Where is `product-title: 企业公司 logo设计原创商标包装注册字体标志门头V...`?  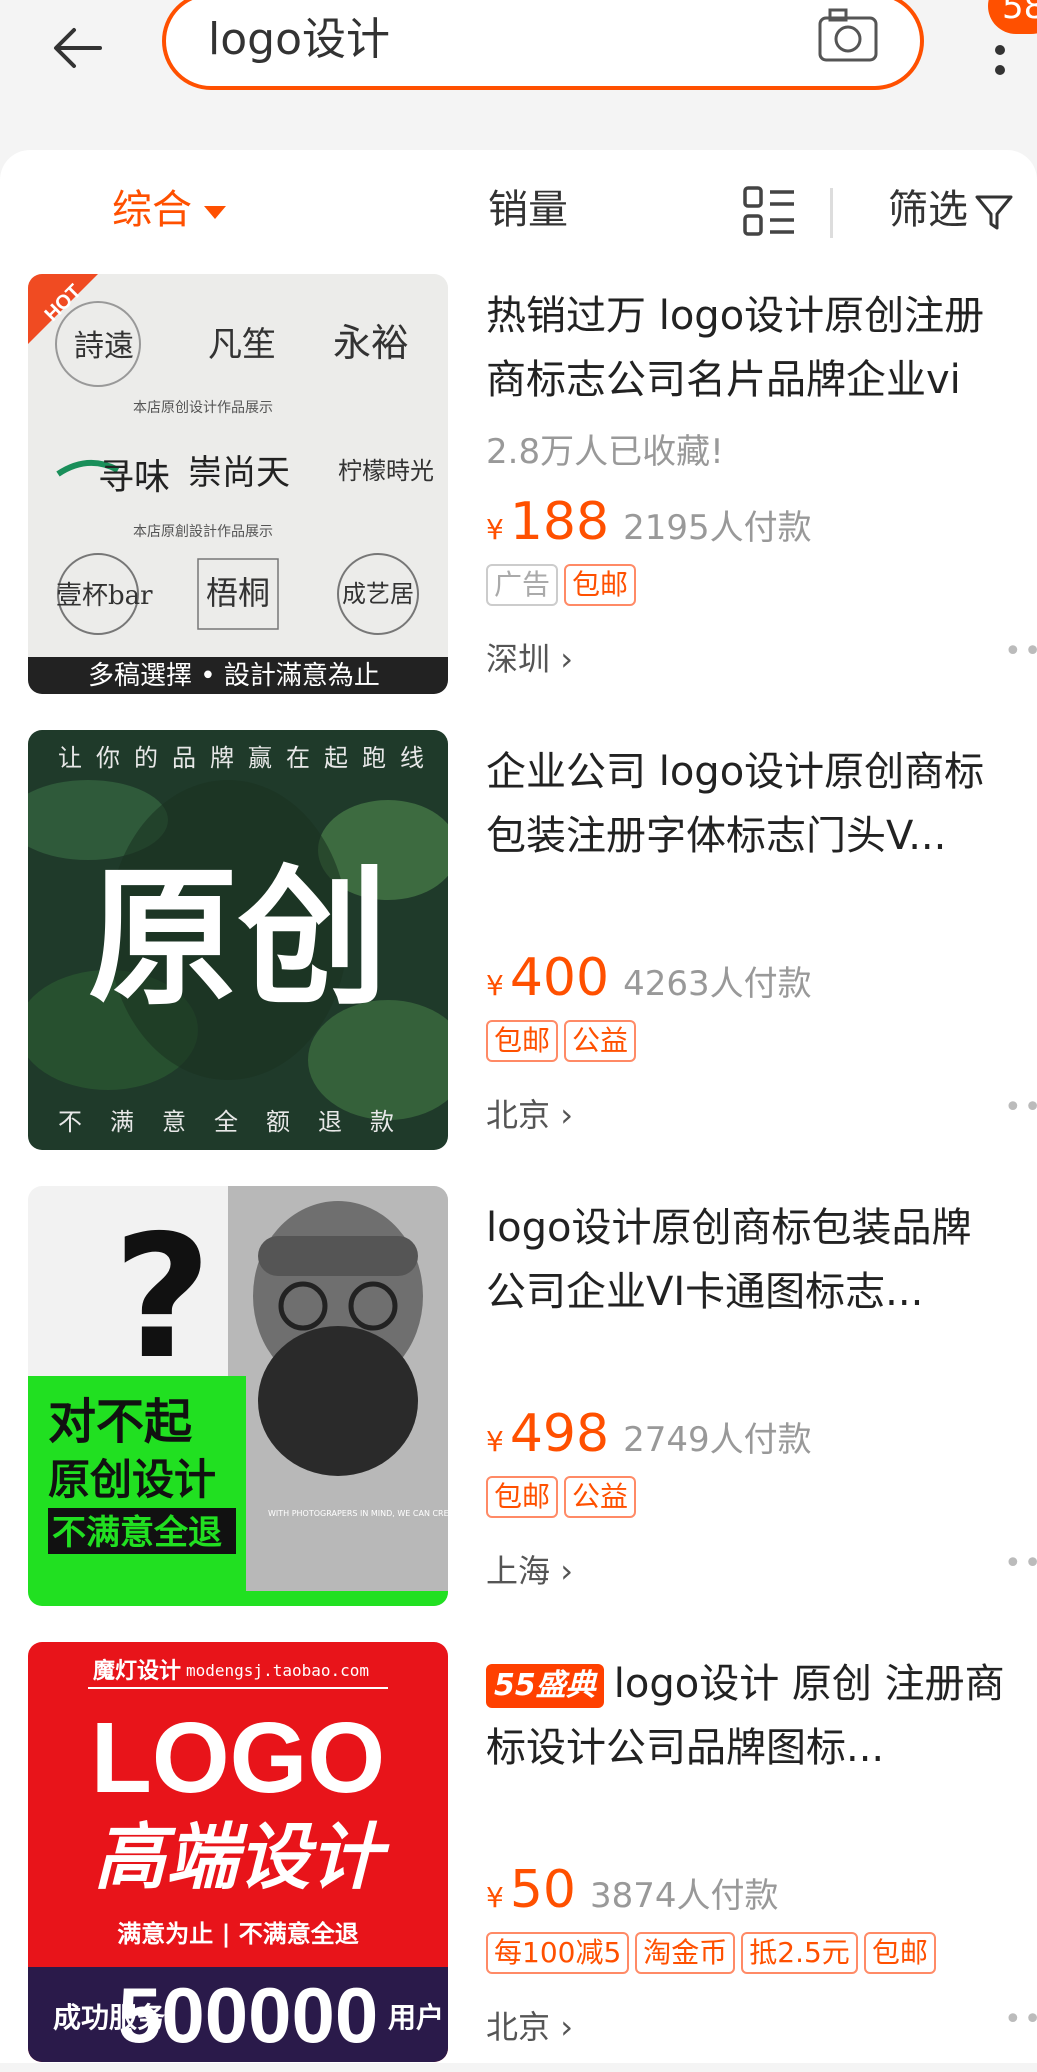
product-title: 企业公司 logo设计原创商标包装注册字体标志门头V... is located at coordinates (746, 804).